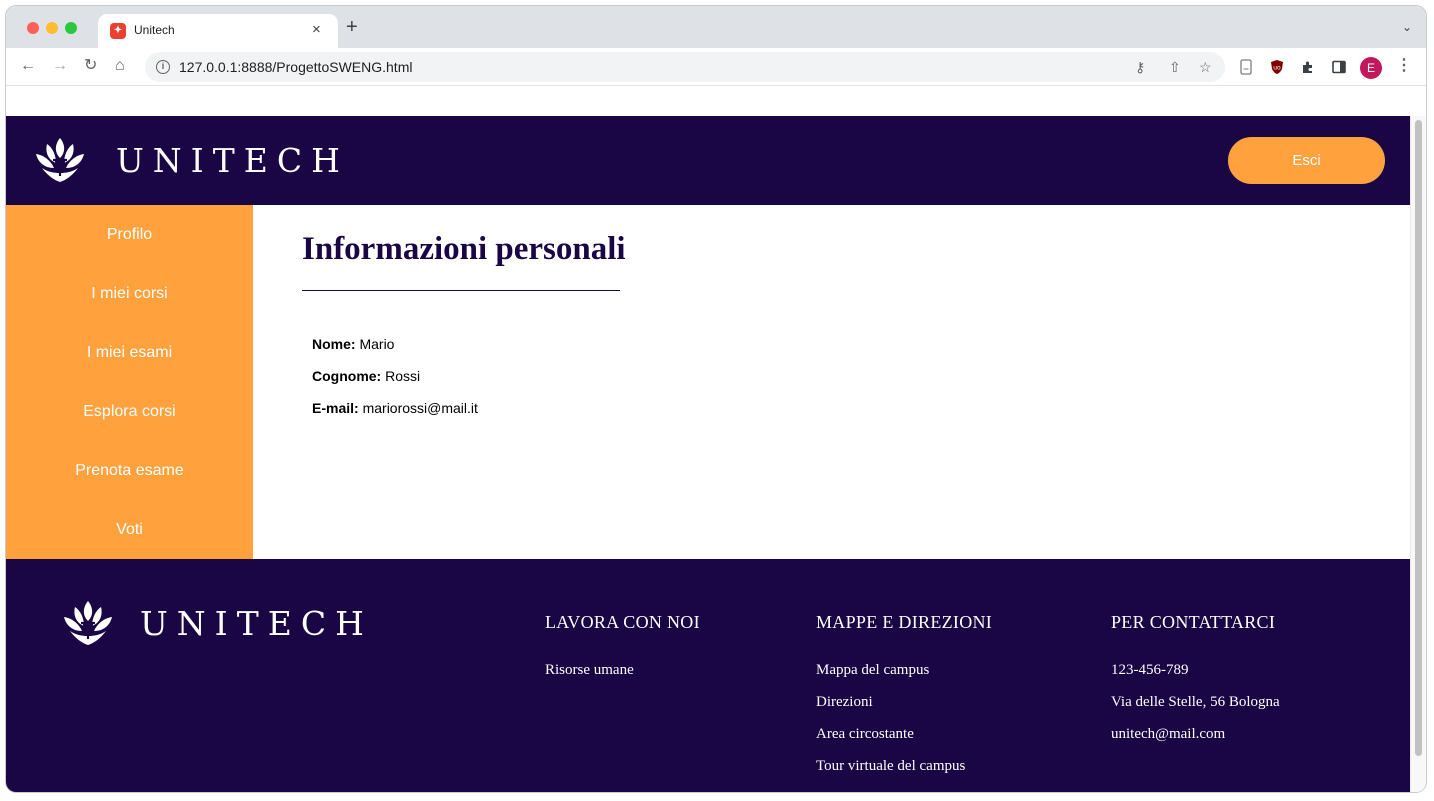 This screenshot has width=1434, height=801. I want to click on field-nome: Nome: Mario, so click(353, 344).